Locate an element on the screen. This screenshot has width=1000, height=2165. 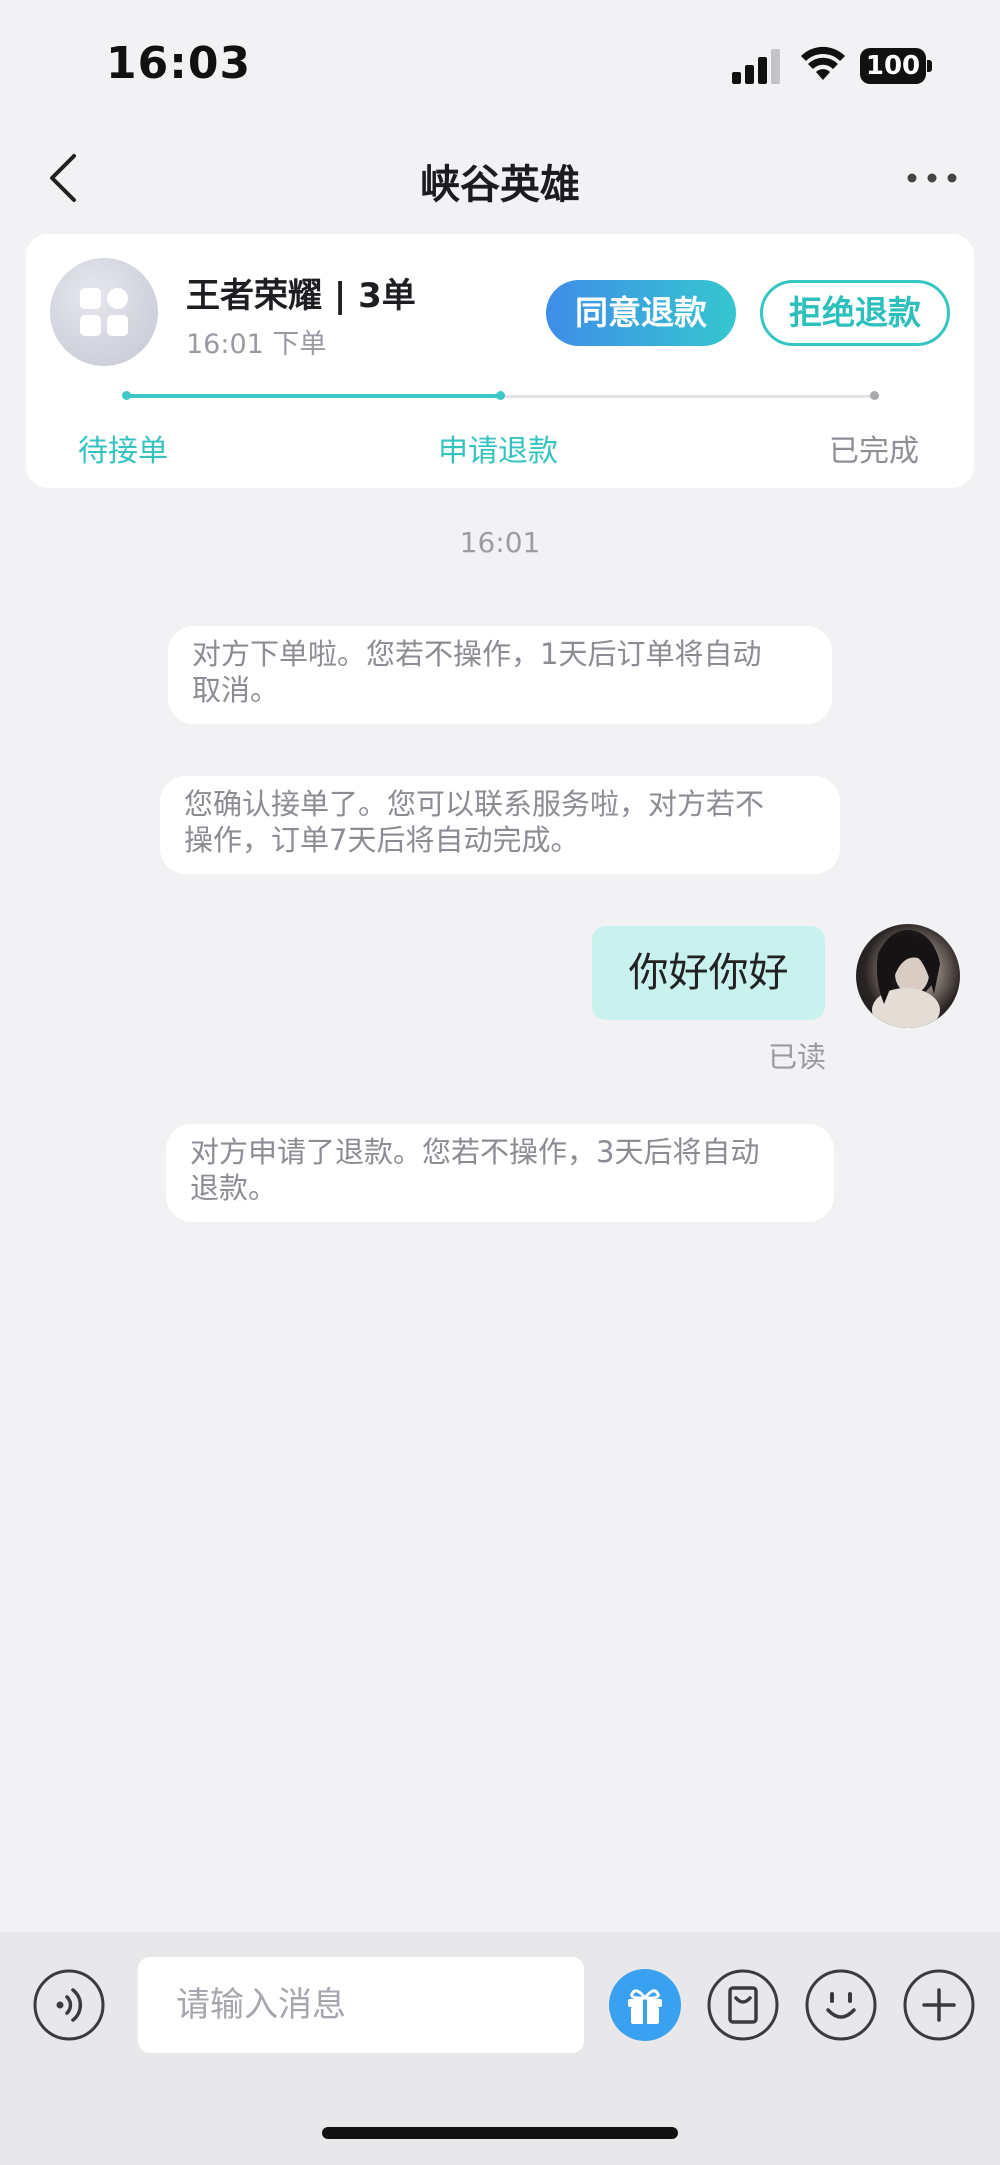
step-completed: 已完成 is located at coordinates (874, 451).